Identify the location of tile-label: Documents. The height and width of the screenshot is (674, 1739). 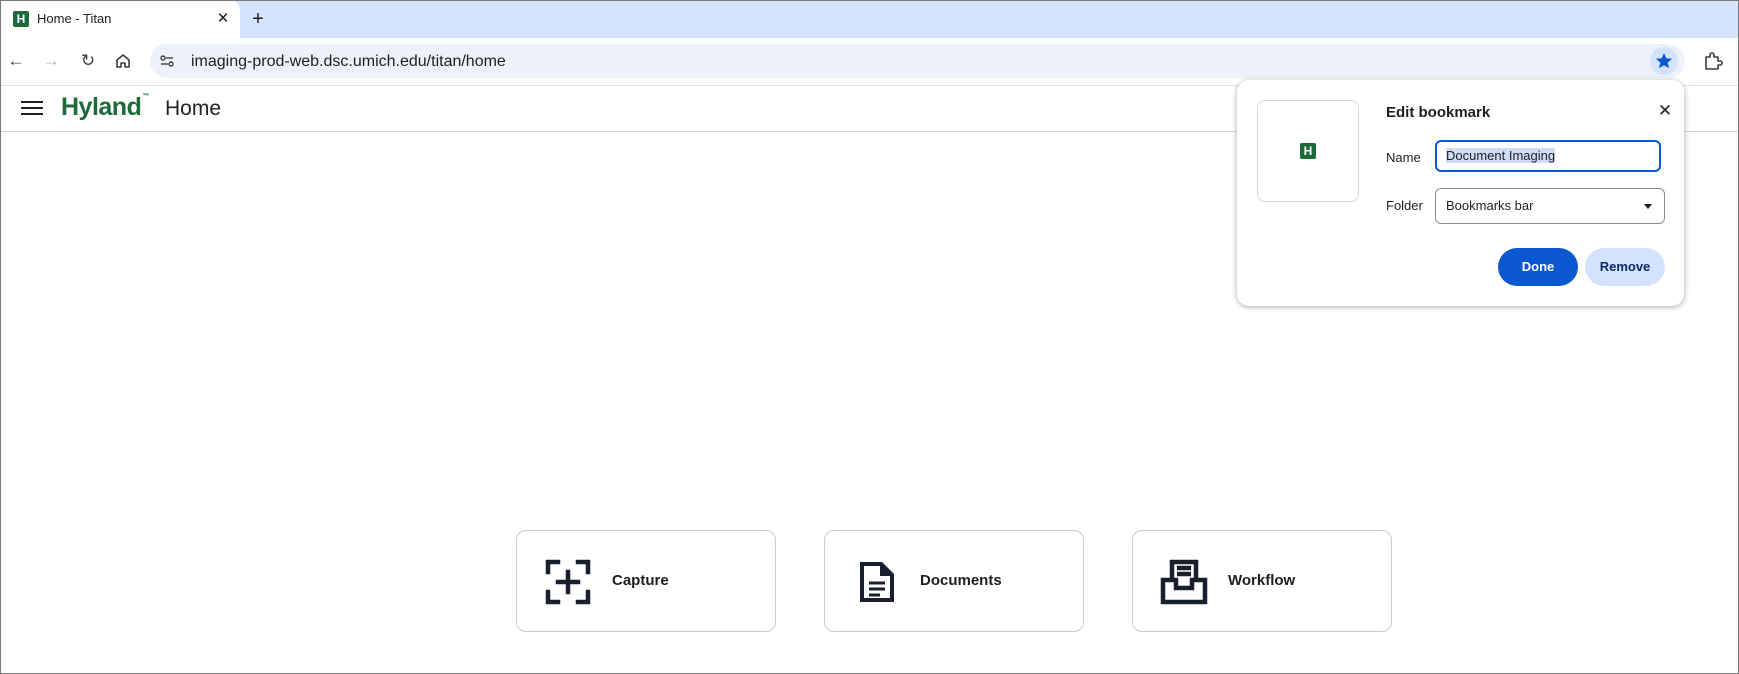
(961, 580).